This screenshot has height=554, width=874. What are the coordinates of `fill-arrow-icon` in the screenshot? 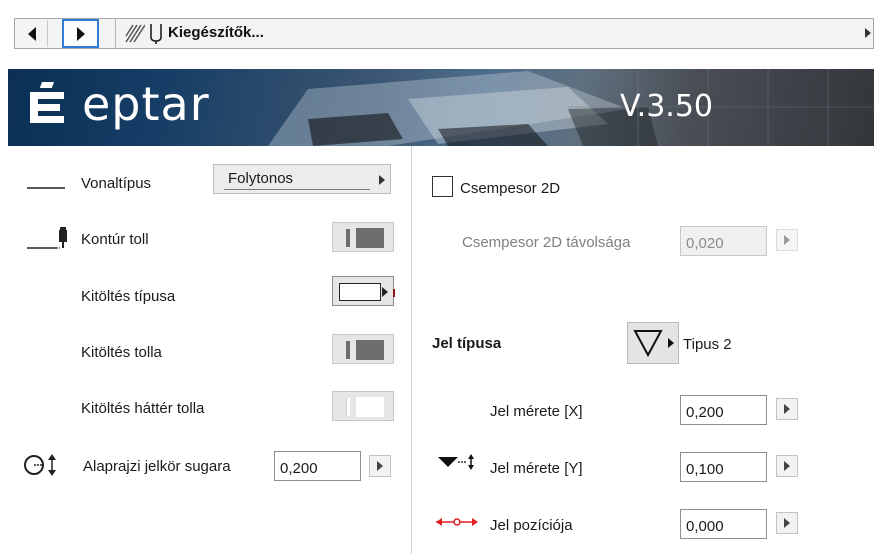 It's located at (385, 292).